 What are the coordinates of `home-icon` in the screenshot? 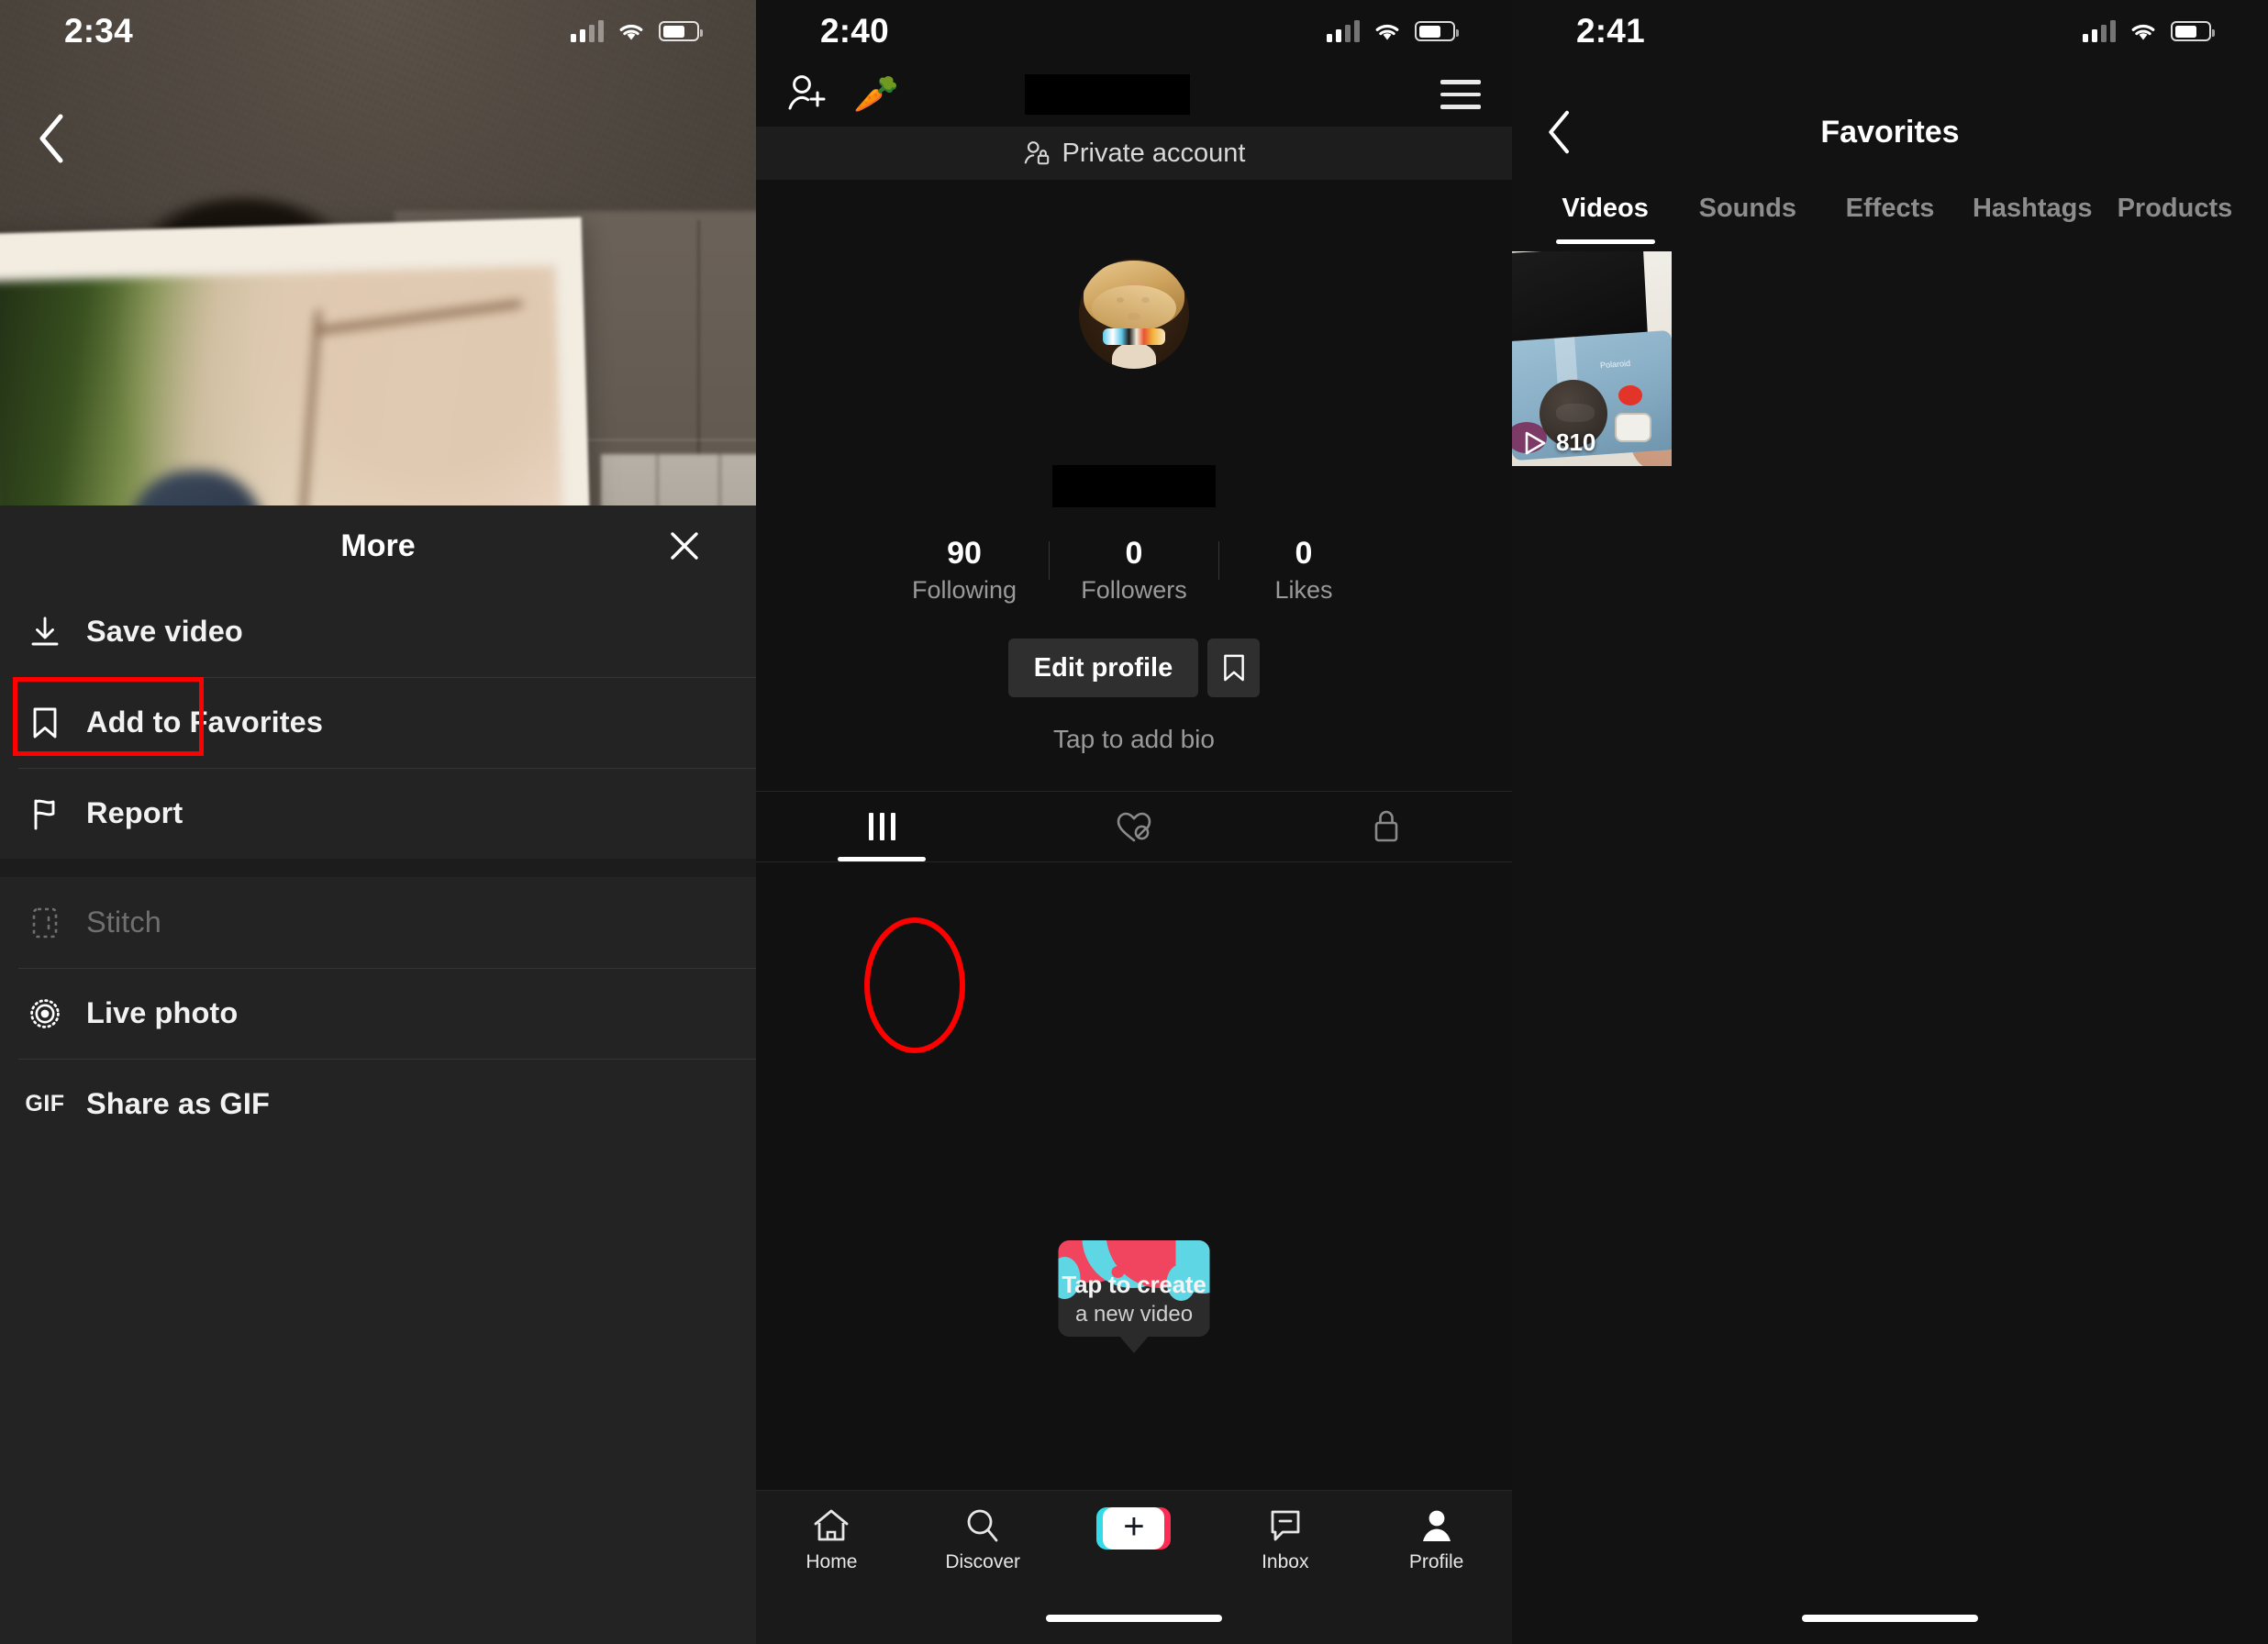 It's located at (832, 1525).